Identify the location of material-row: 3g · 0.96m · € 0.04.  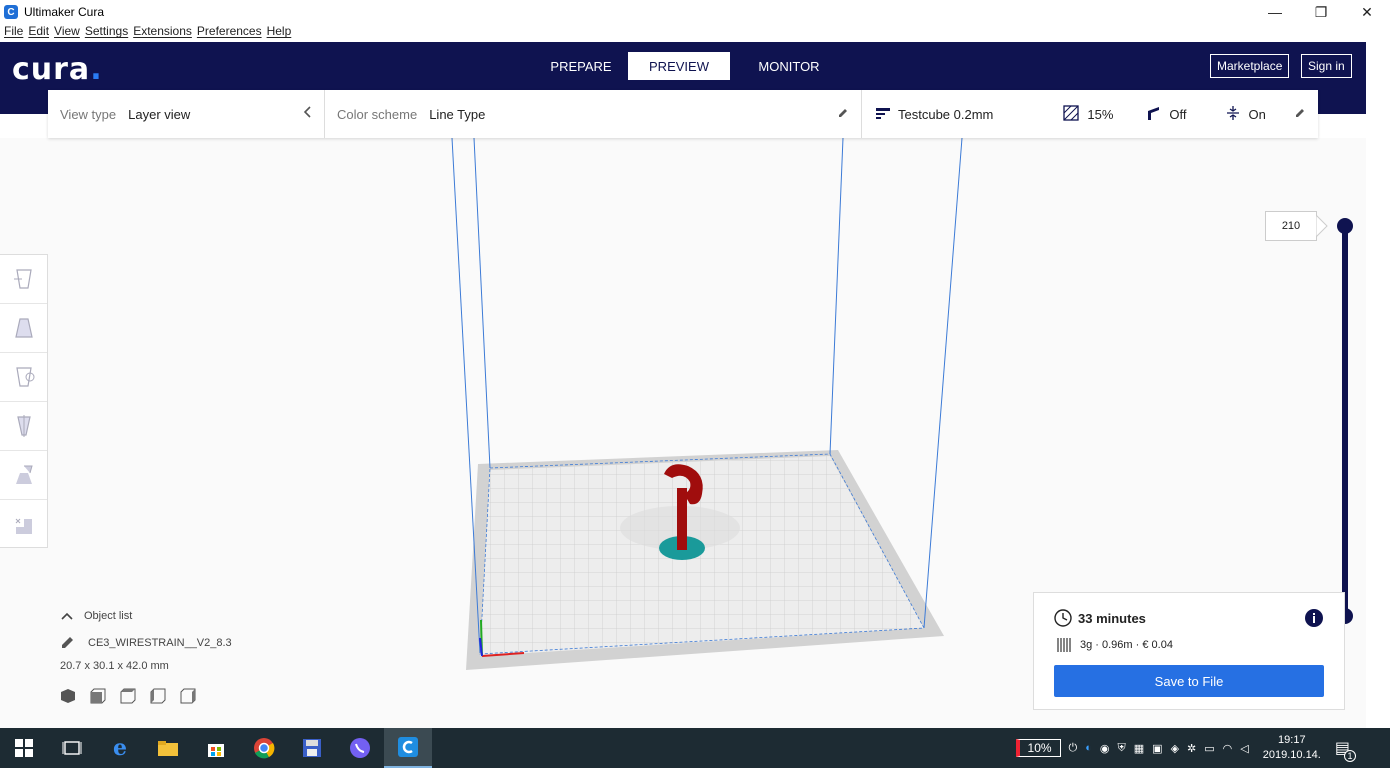
(1114, 645).